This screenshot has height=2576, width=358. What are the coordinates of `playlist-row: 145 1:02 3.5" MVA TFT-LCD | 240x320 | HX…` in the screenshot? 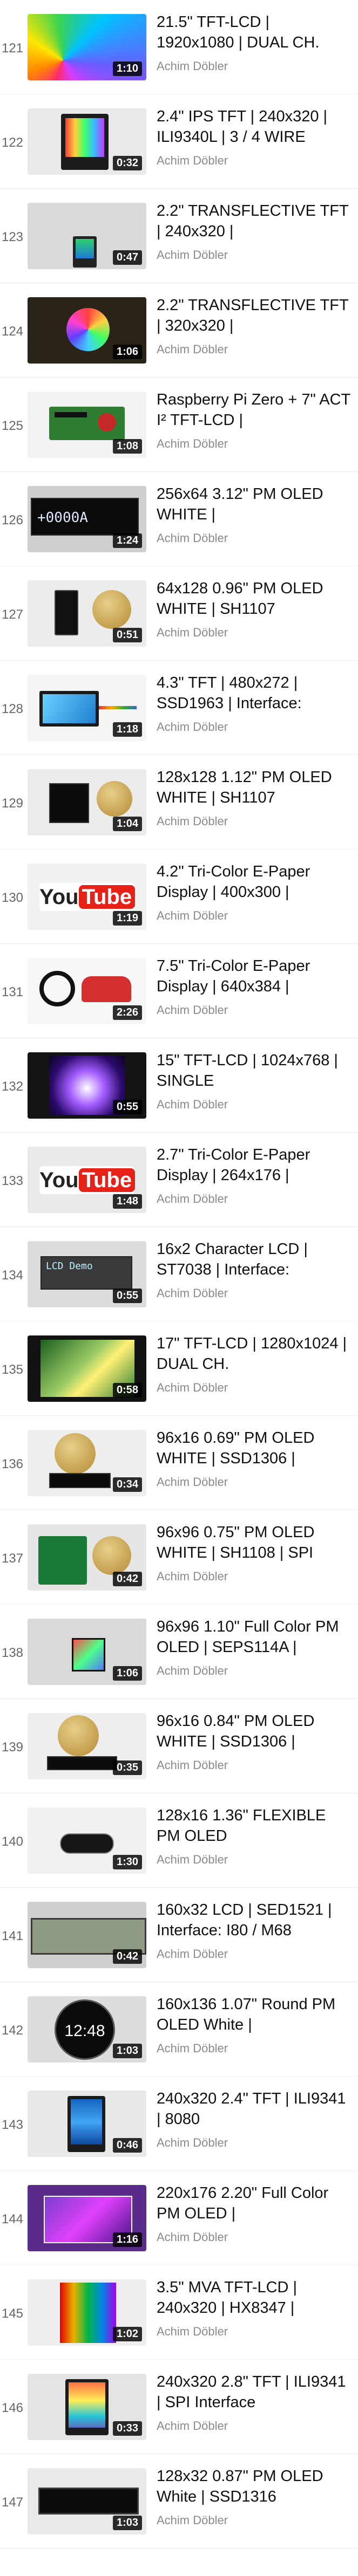 It's located at (179, 2312).